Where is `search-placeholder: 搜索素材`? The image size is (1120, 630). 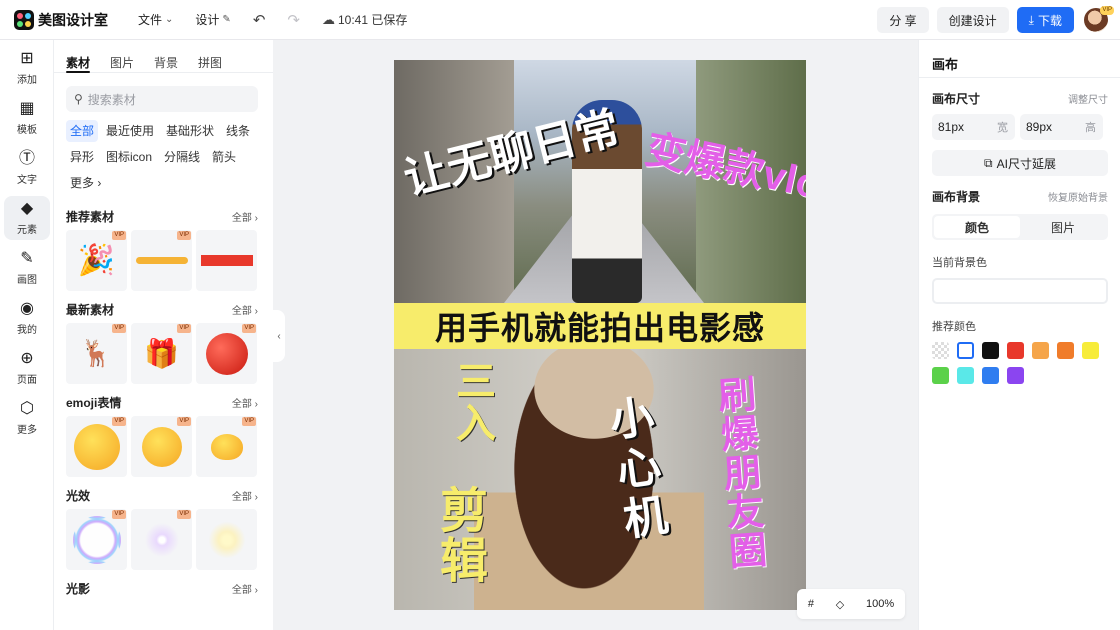 search-placeholder: 搜索素材 is located at coordinates (111, 99).